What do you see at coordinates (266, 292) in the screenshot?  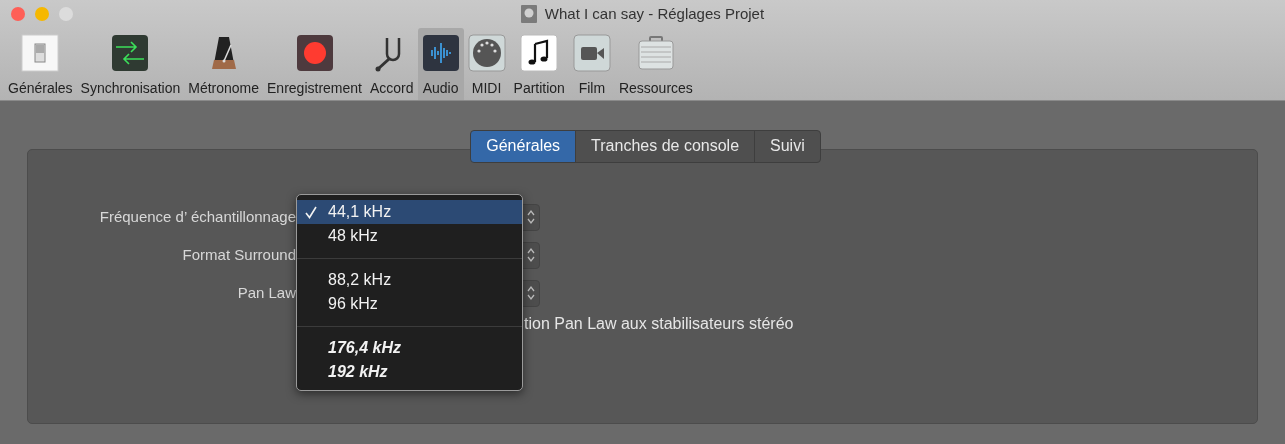 I see `field-label: Pan Law` at bounding box center [266, 292].